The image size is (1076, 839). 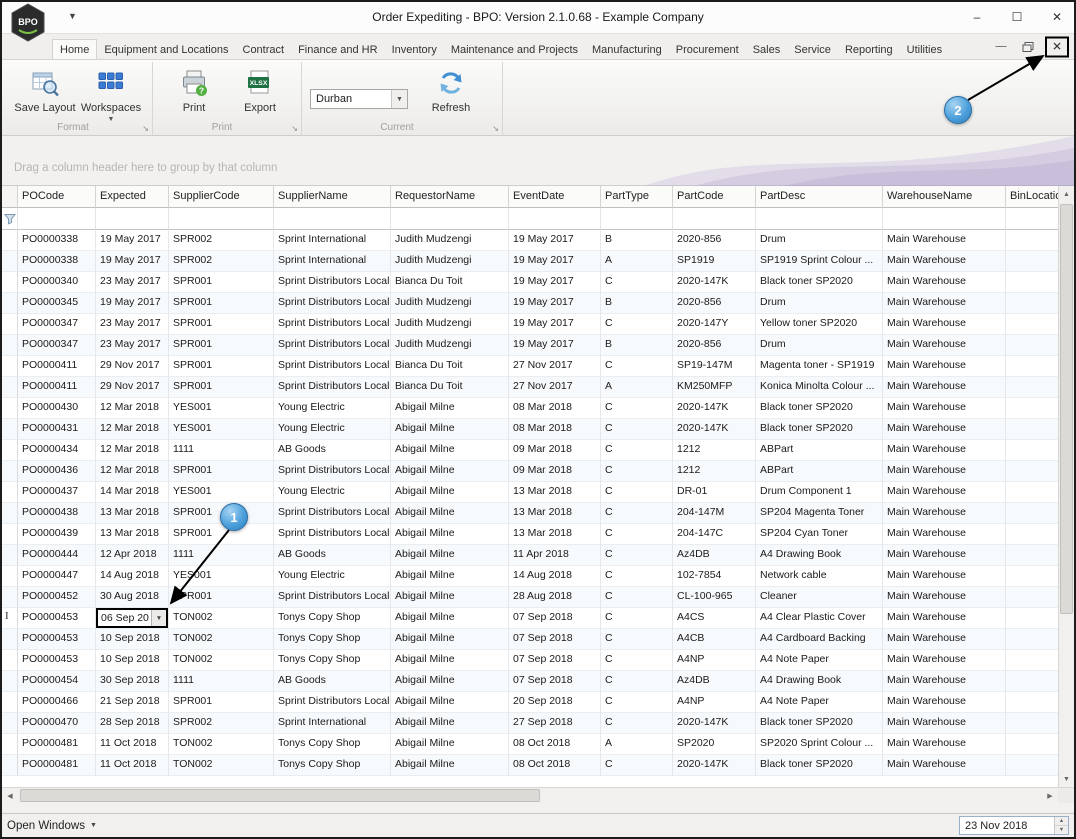 What do you see at coordinates (819, 702) in the screenshot?
I see `grid-cell: A4 Note Paper` at bounding box center [819, 702].